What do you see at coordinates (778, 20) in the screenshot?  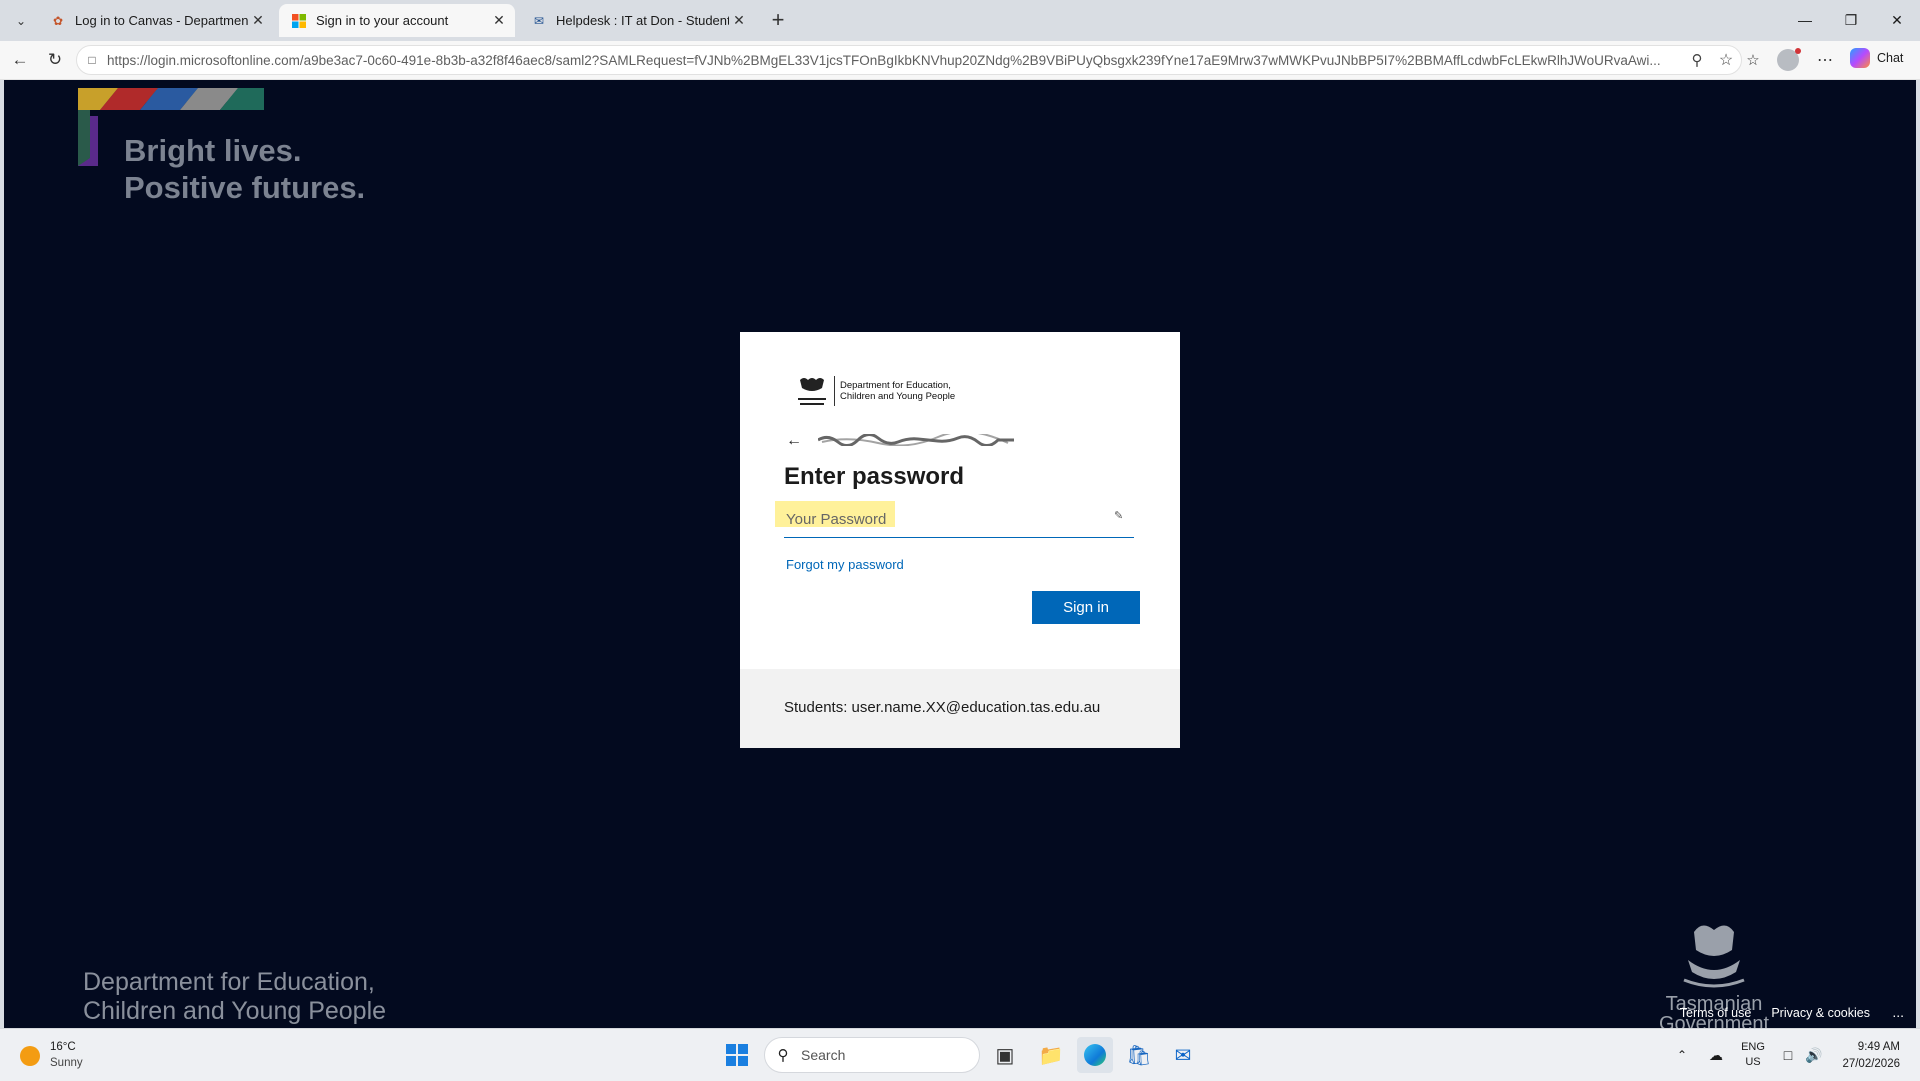 I see `new-tab-icon: +` at bounding box center [778, 20].